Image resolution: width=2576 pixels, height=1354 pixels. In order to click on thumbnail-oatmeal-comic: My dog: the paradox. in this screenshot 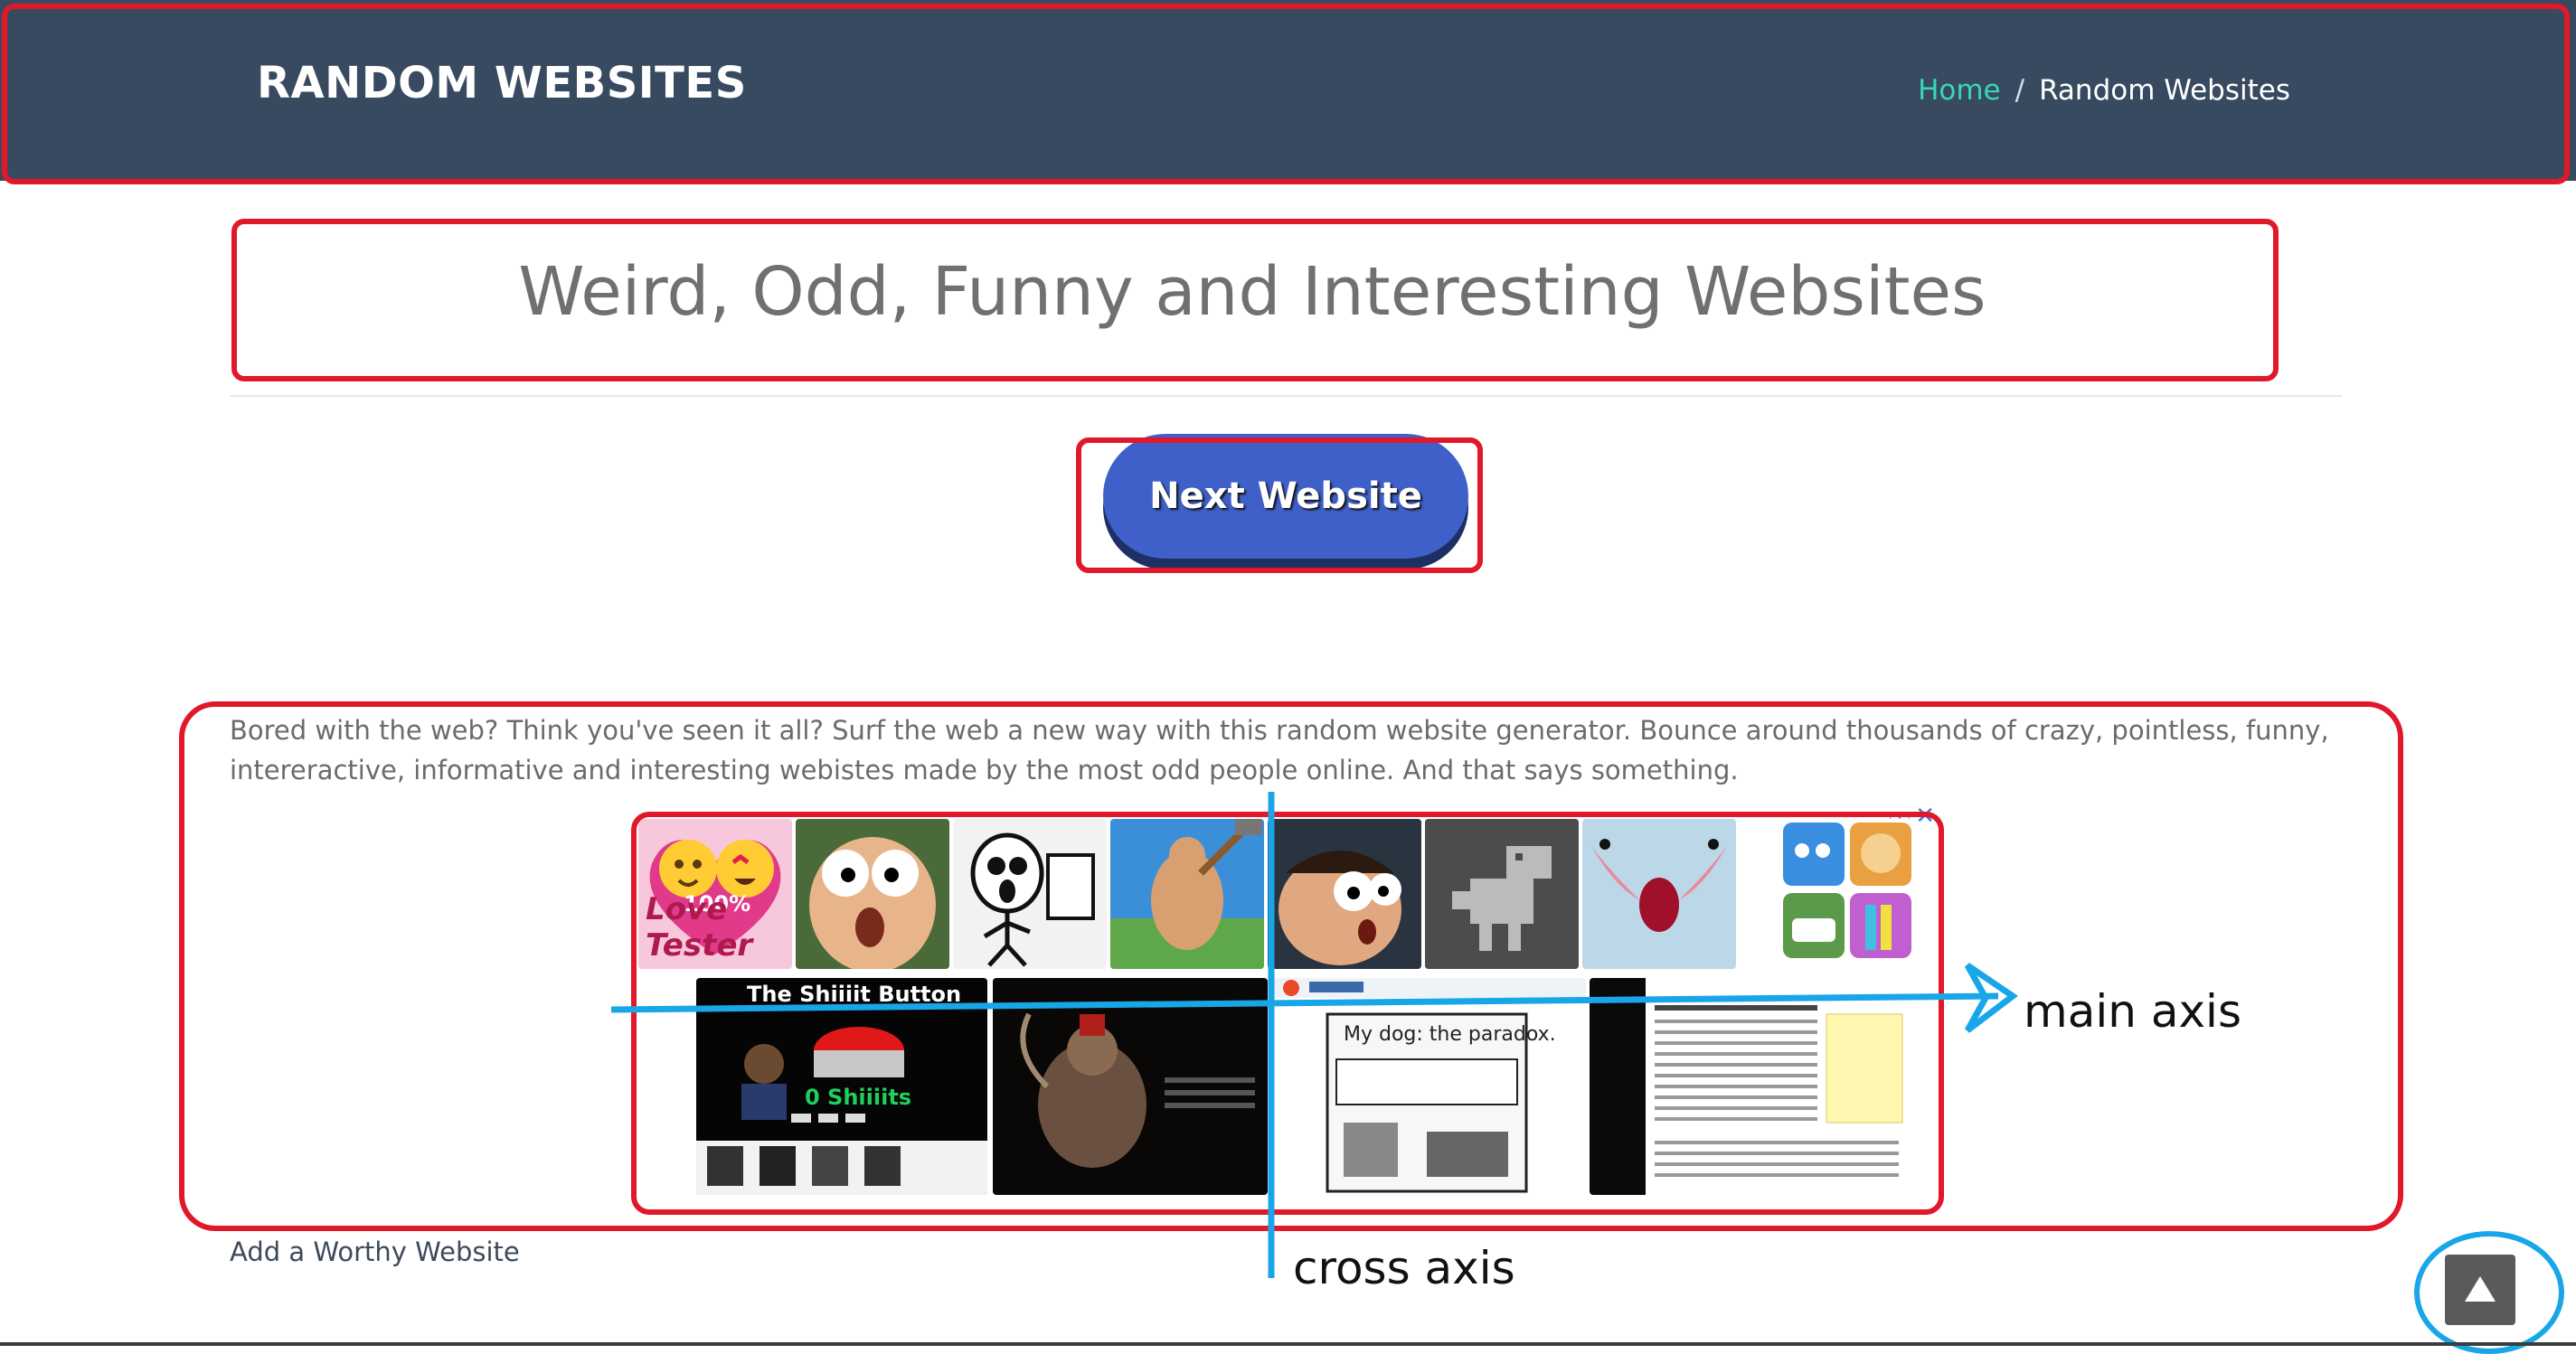, I will do `click(1429, 1086)`.